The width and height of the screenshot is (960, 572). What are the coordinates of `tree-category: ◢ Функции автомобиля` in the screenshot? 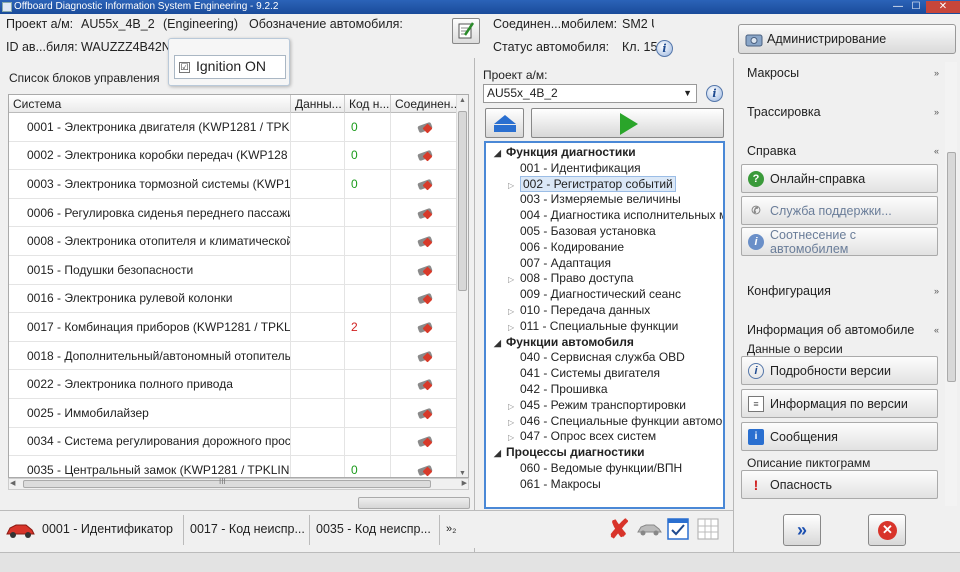 It's located at (564, 342).